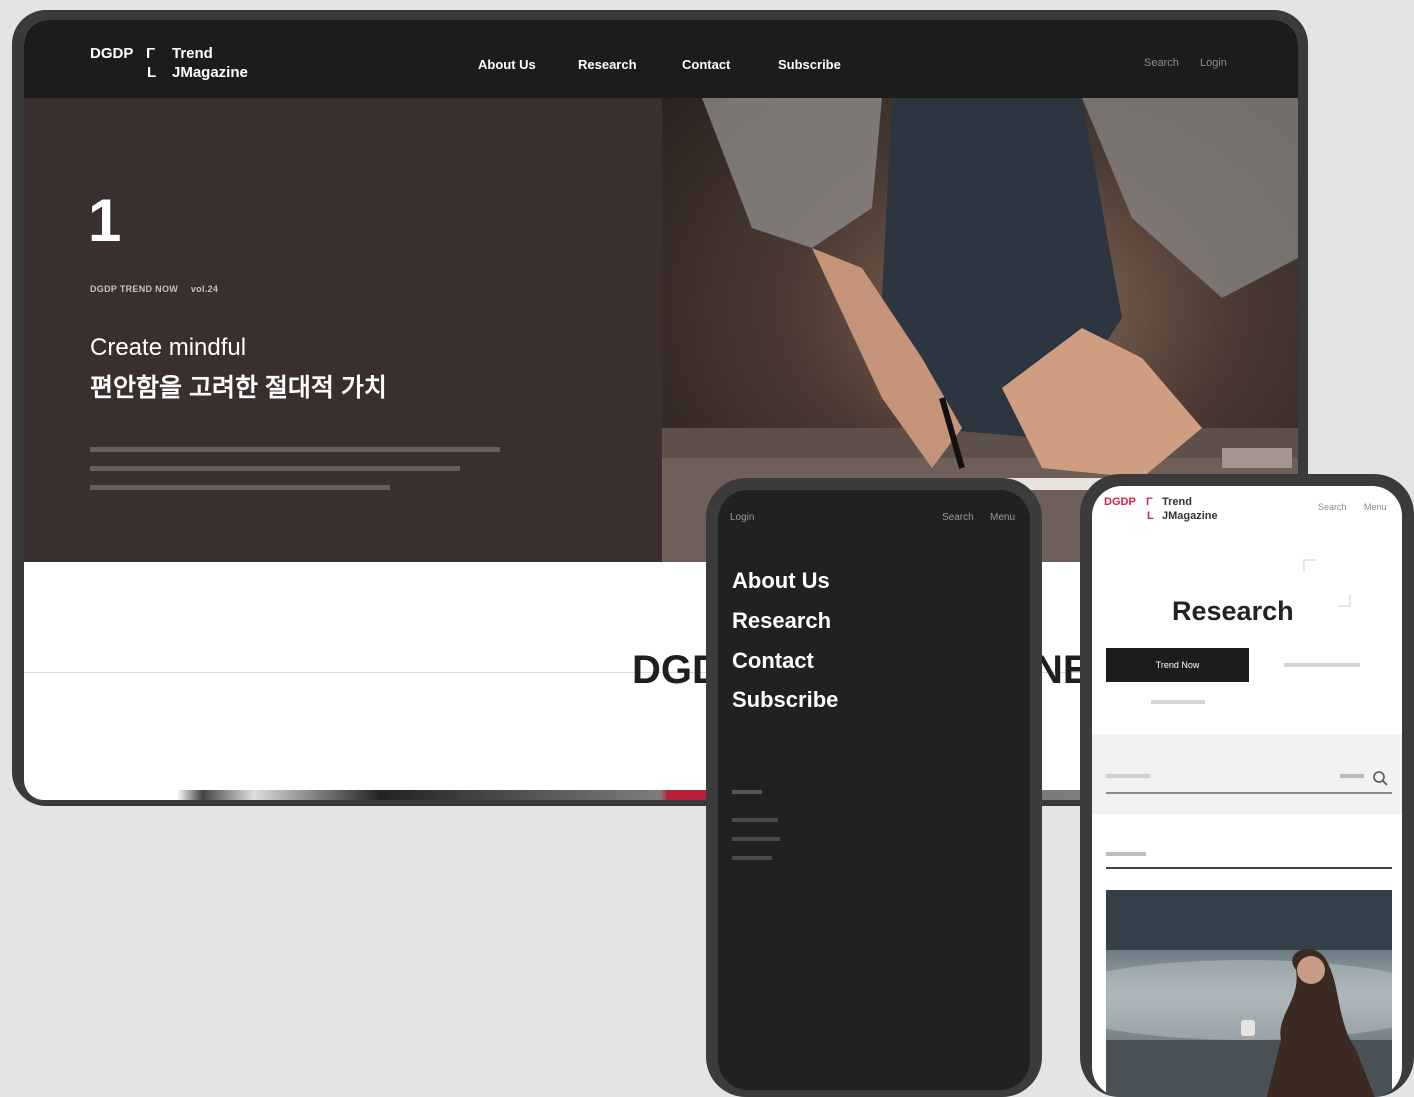 The height and width of the screenshot is (1097, 1414). I want to click on hero-title-en: Create mindful, so click(168, 347).